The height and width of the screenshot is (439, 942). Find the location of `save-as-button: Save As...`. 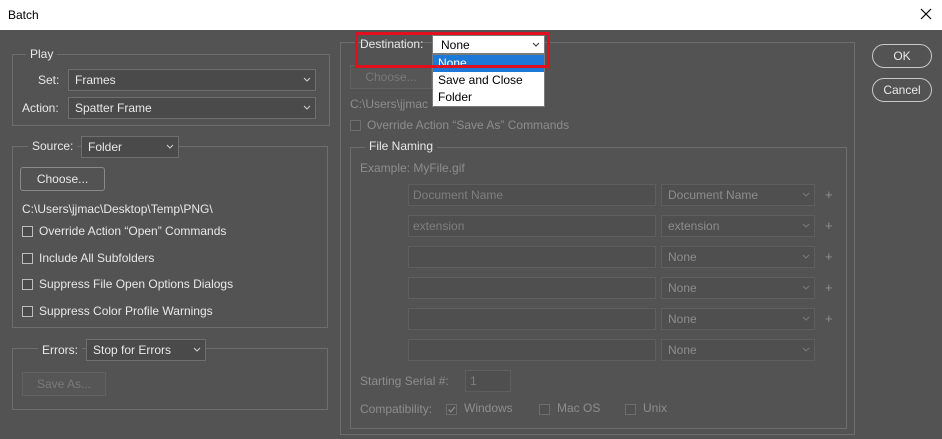

save-as-button: Save As... is located at coordinates (64, 384).